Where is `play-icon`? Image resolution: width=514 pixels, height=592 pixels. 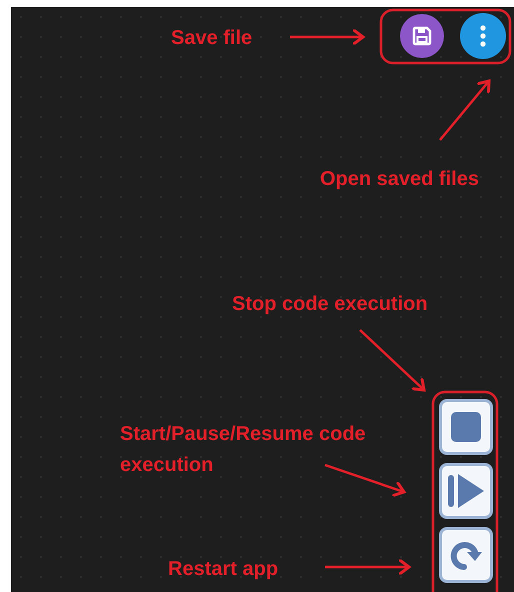
play-icon is located at coordinates (466, 491).